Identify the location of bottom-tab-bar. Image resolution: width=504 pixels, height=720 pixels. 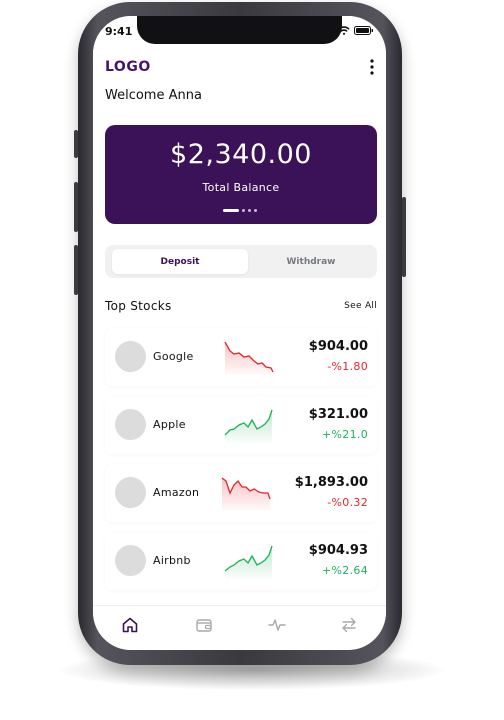
(239, 627).